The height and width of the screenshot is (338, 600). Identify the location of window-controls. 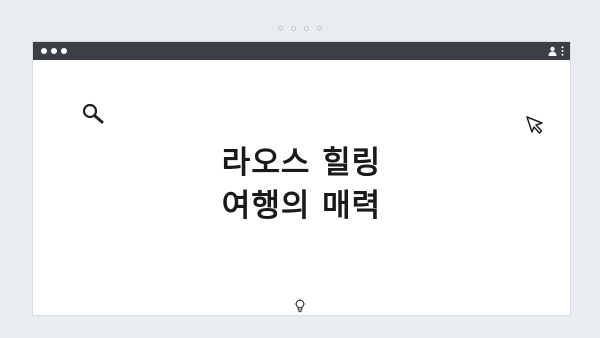
(54, 51).